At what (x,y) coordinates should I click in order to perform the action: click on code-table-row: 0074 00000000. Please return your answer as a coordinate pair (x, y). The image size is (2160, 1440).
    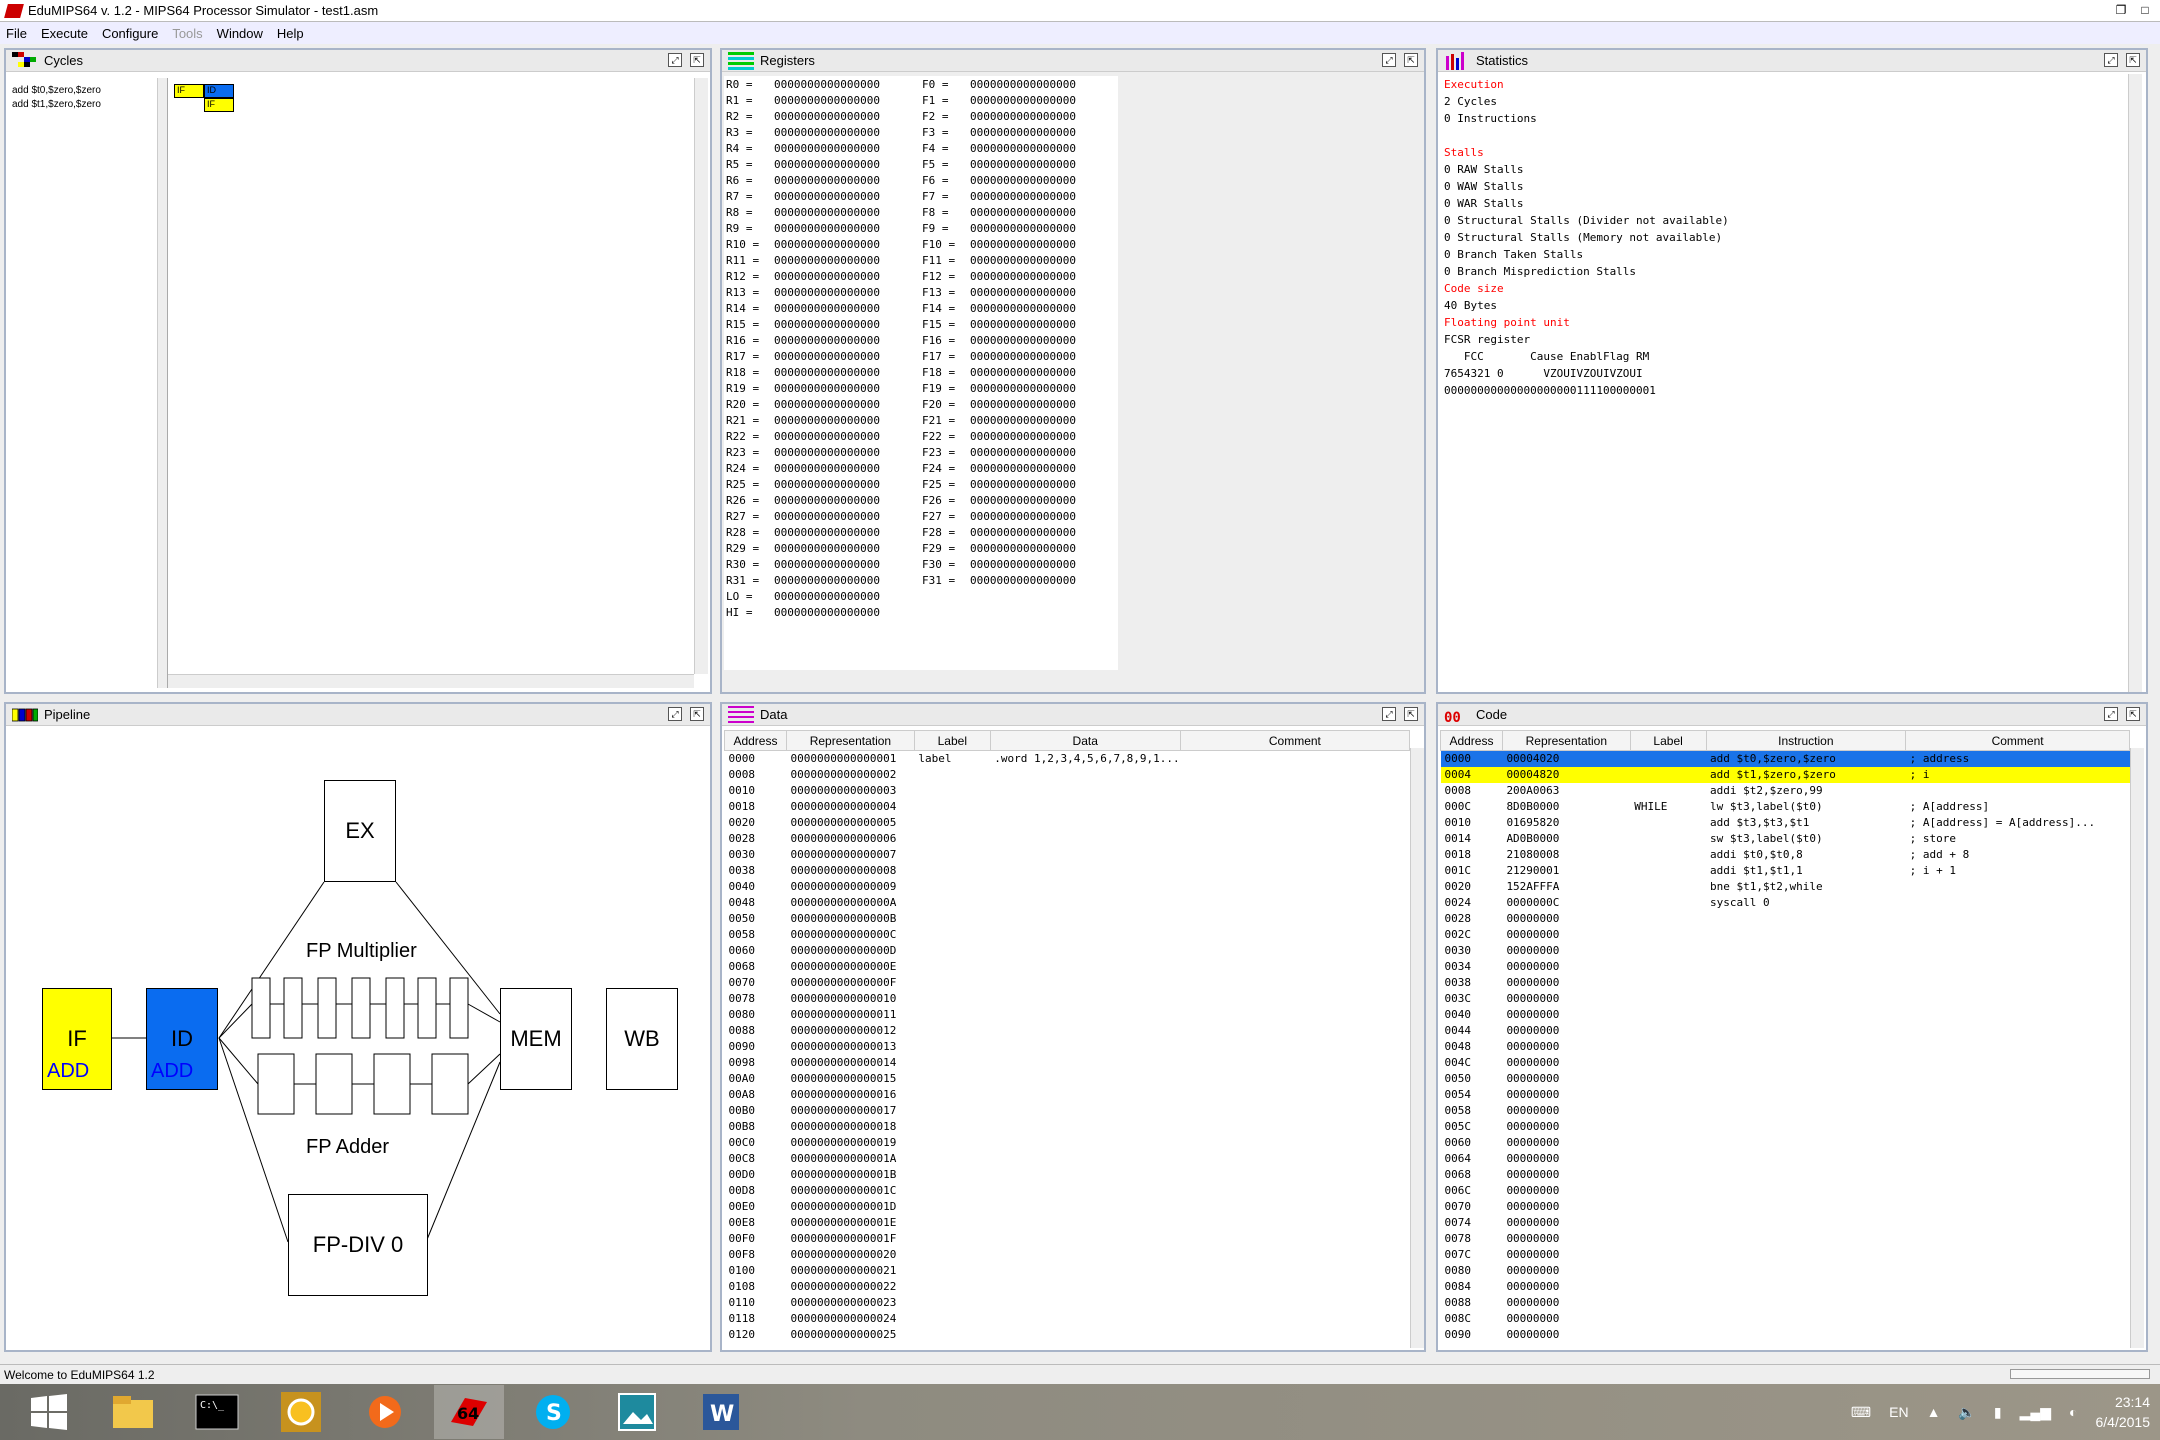
    Looking at the image, I should click on (1785, 1223).